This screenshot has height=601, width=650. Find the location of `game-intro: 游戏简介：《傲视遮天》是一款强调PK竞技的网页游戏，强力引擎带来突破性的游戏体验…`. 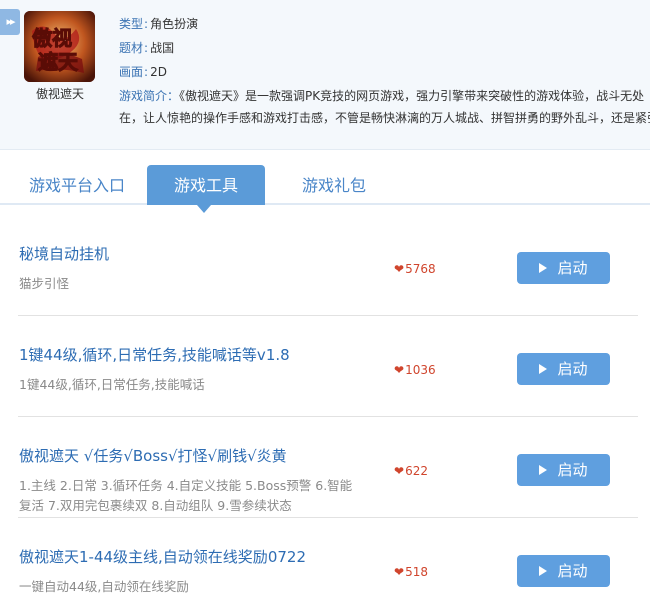

game-intro: 游戏简介：《傲视遮天》是一款强调PK竞技的网页游戏，强力引擎带来突破性的游戏体验… is located at coordinates (384, 107).